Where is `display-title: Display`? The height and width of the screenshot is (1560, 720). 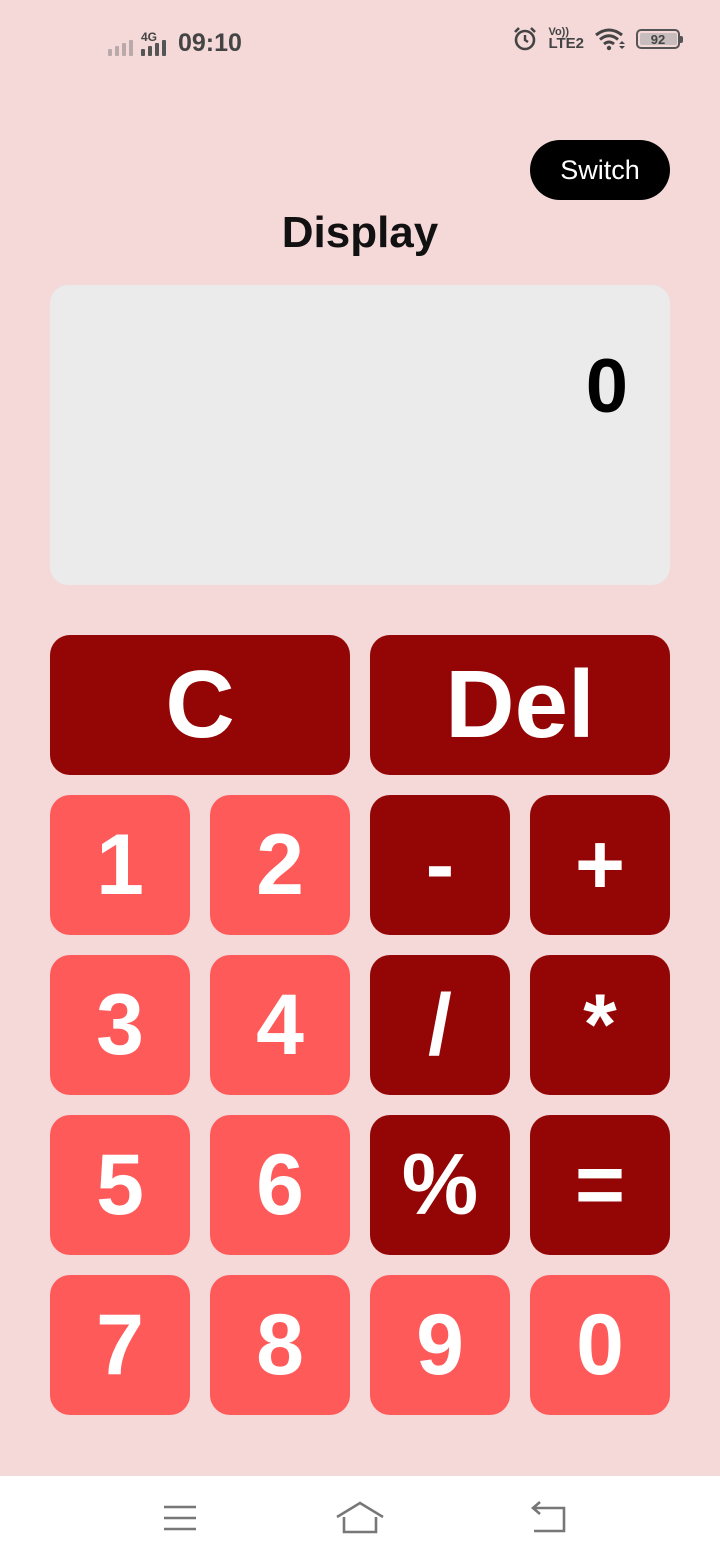 display-title: Display is located at coordinates (360, 232).